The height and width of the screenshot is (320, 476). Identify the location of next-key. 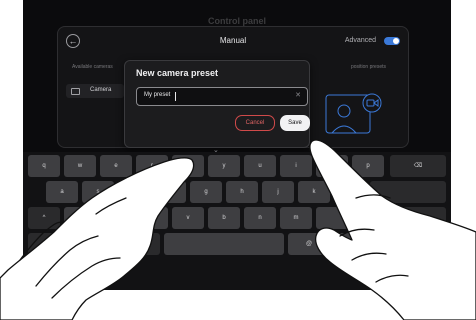
(408, 244).